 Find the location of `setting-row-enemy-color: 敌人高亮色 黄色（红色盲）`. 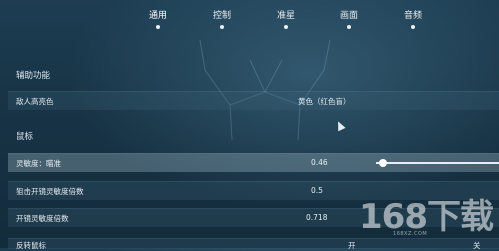

setting-row-enemy-color: 敌人高亮色 黄色（红色盲） is located at coordinates (253, 100).